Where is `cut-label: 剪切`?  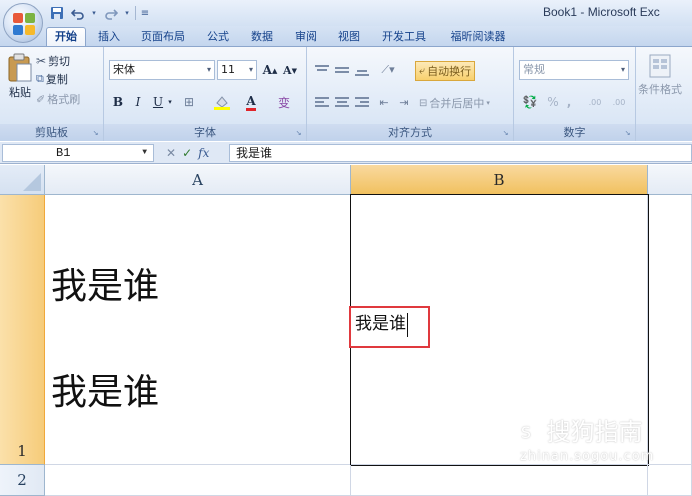
cut-label: 剪切 is located at coordinates (59, 61).